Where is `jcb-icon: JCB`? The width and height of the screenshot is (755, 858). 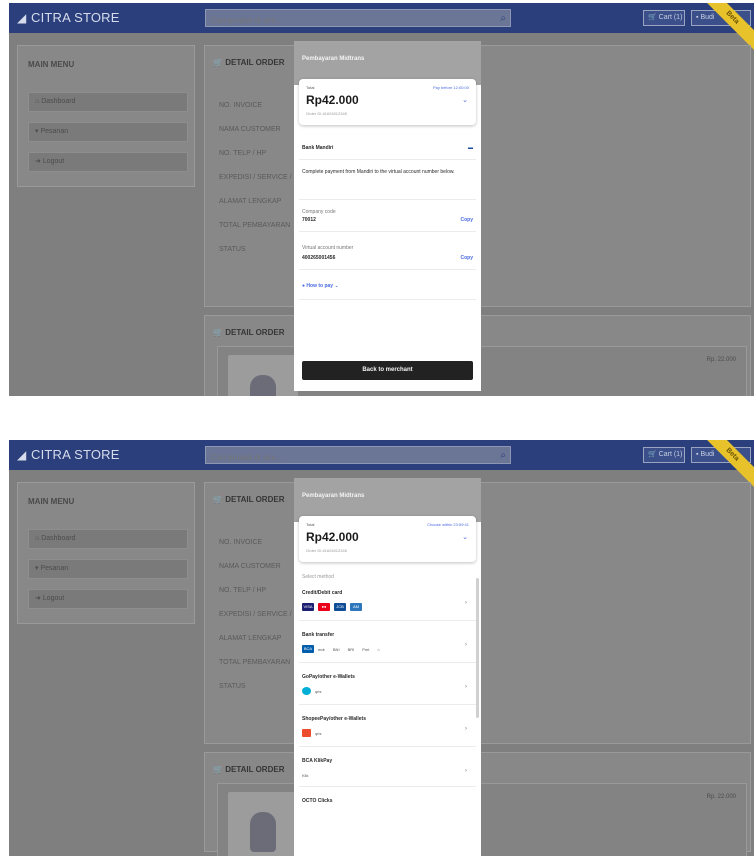 jcb-icon: JCB is located at coordinates (340, 607).